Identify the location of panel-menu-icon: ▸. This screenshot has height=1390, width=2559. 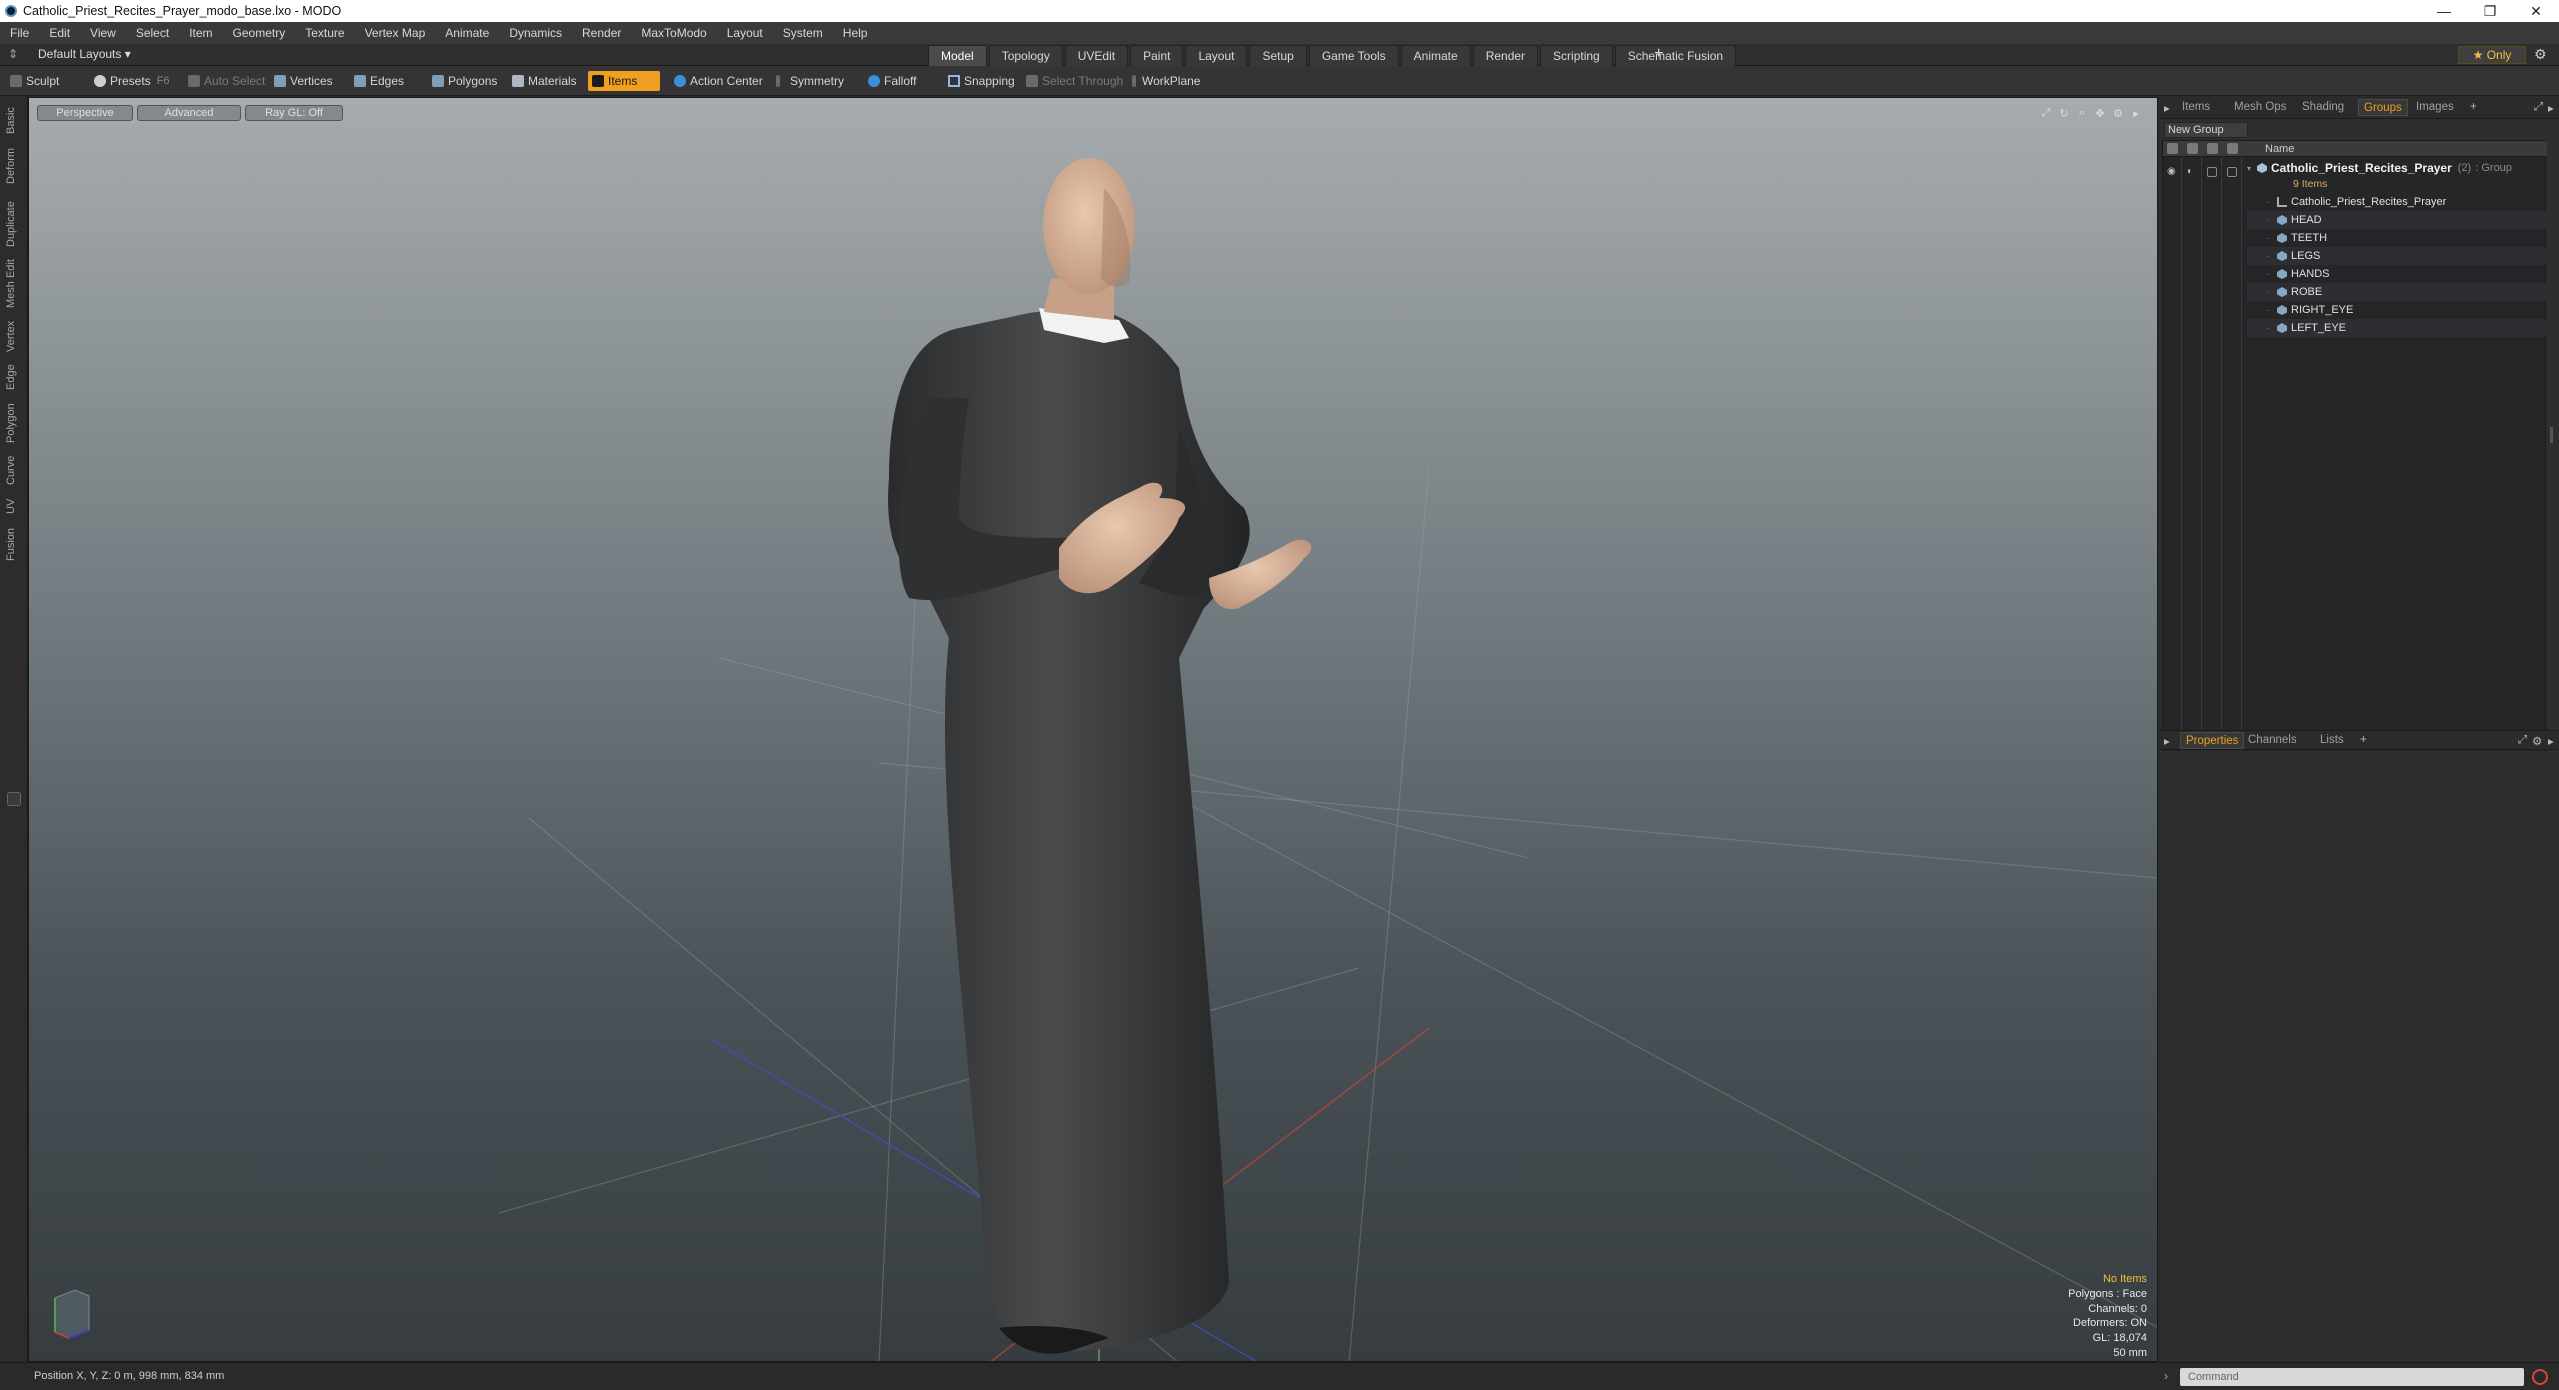
(2551, 108).